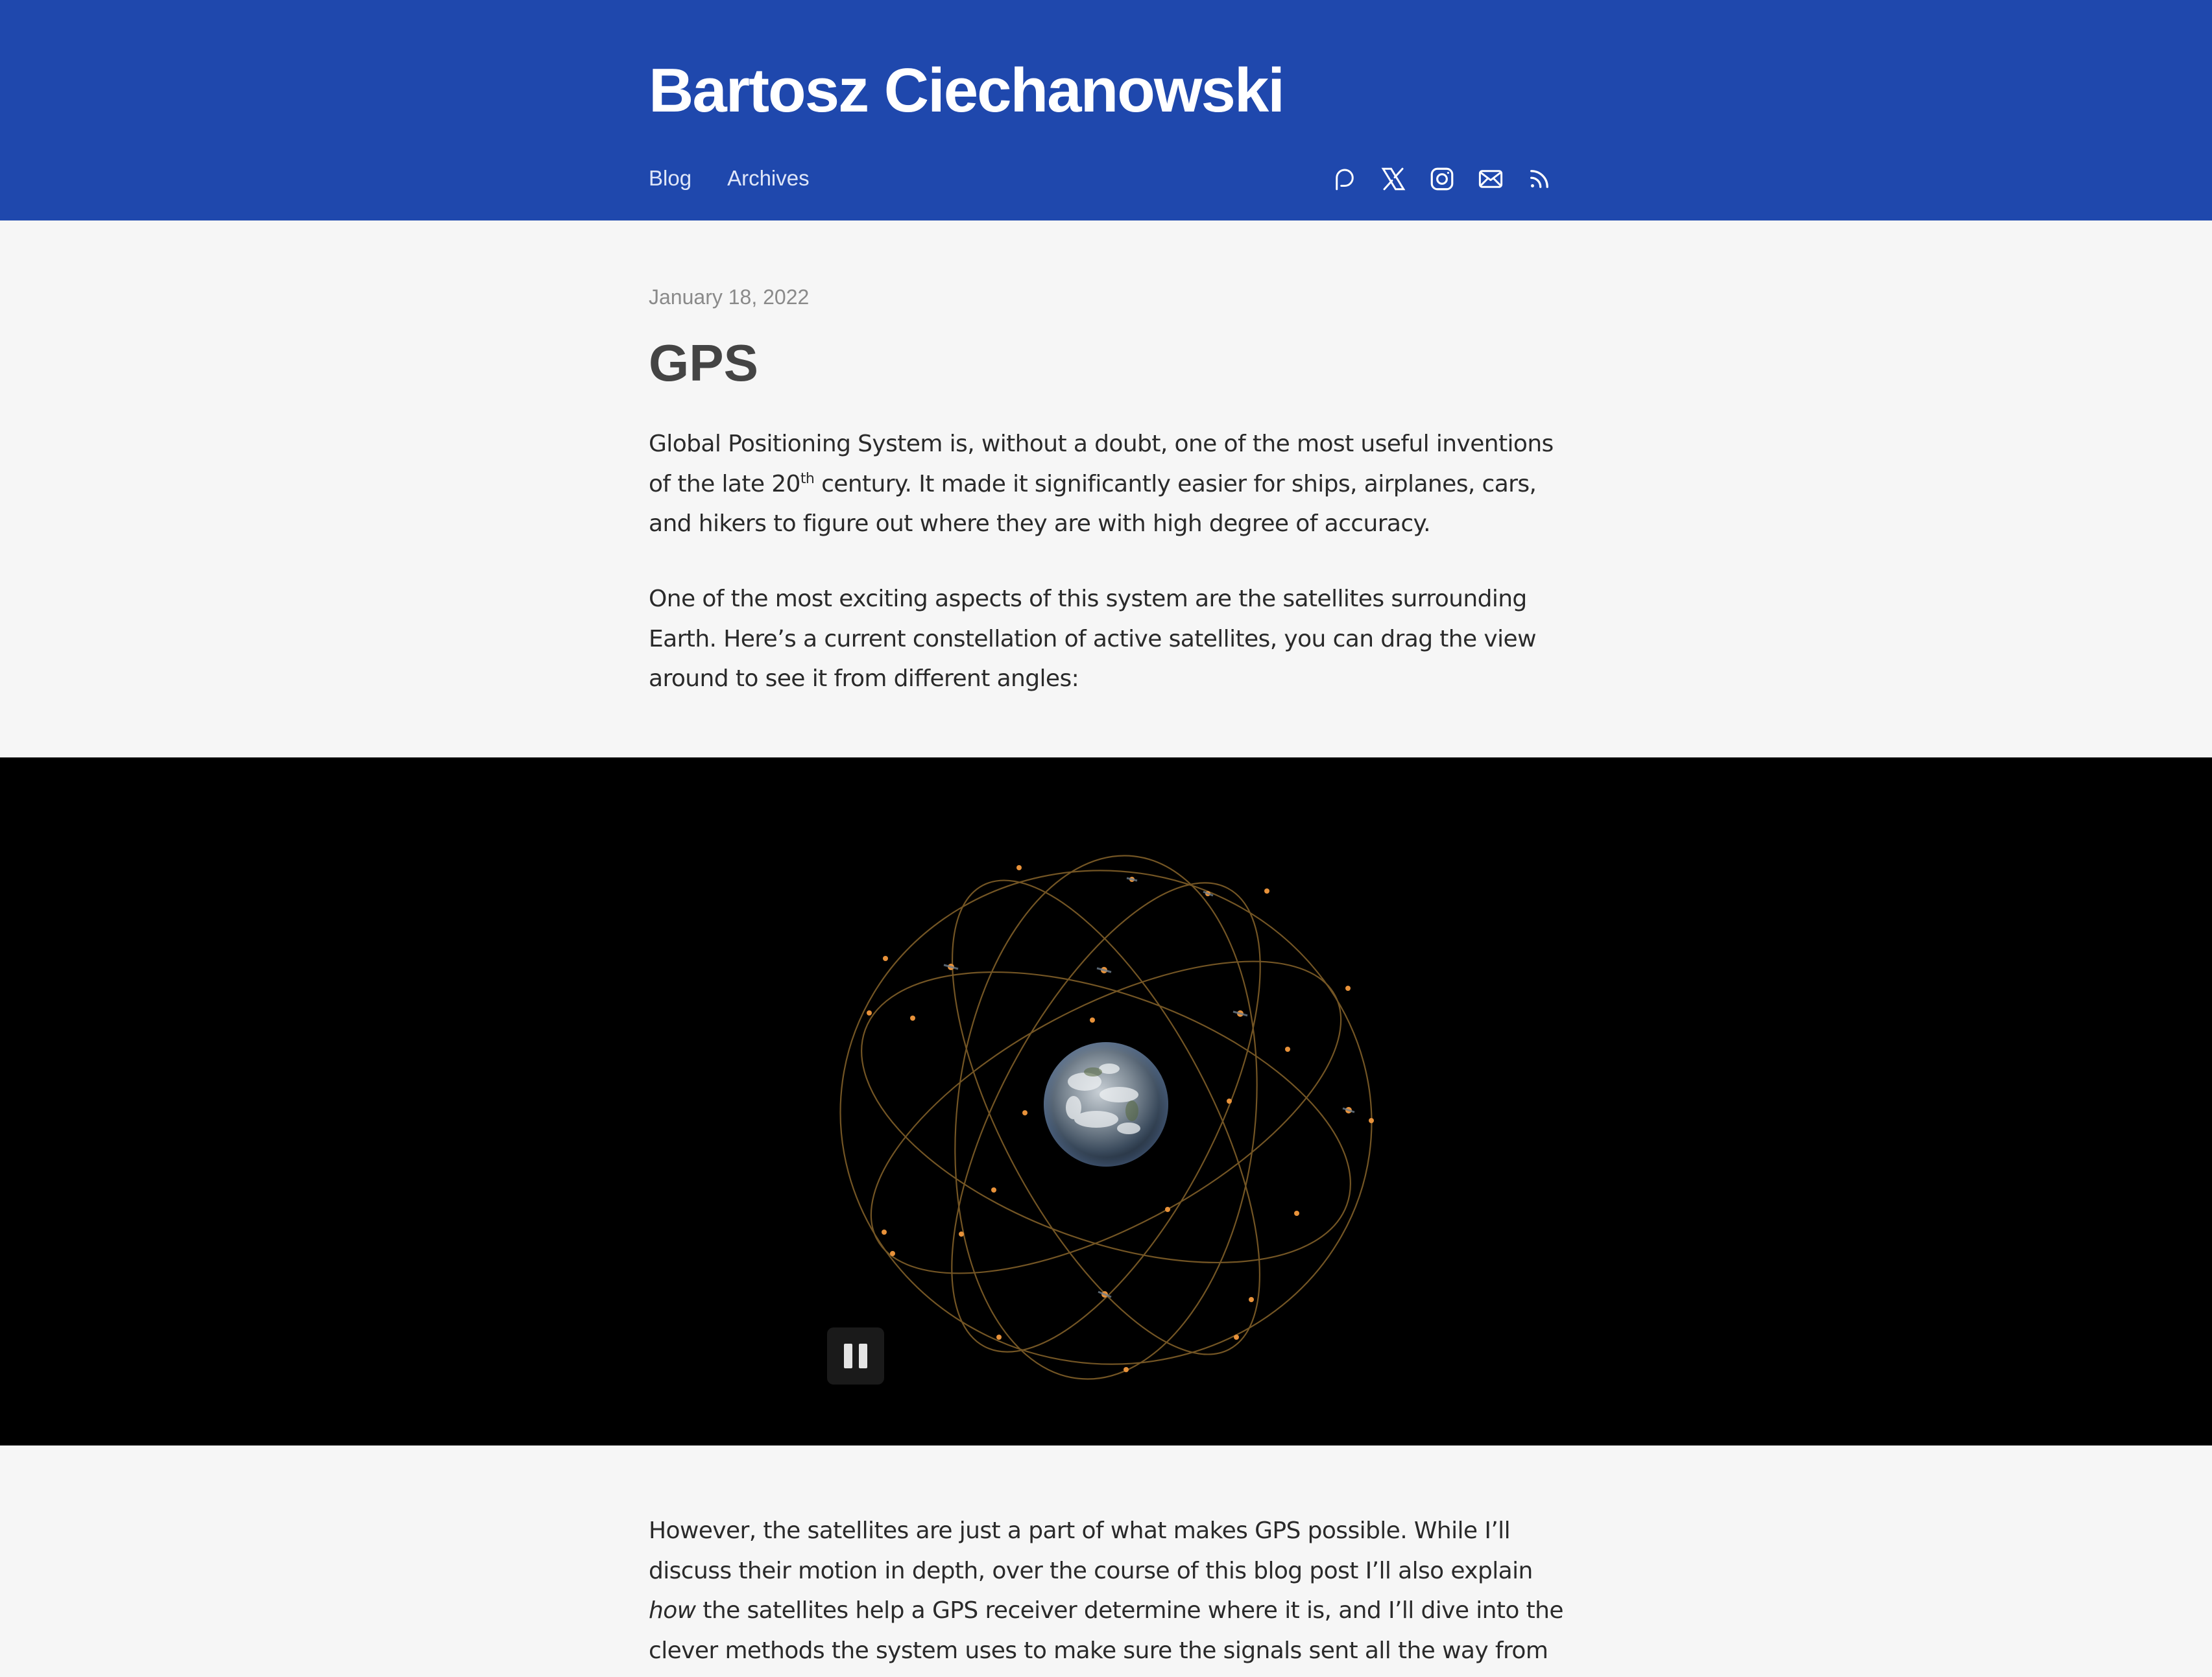  I want to click on nav-archives-link: Archives, so click(768, 179).